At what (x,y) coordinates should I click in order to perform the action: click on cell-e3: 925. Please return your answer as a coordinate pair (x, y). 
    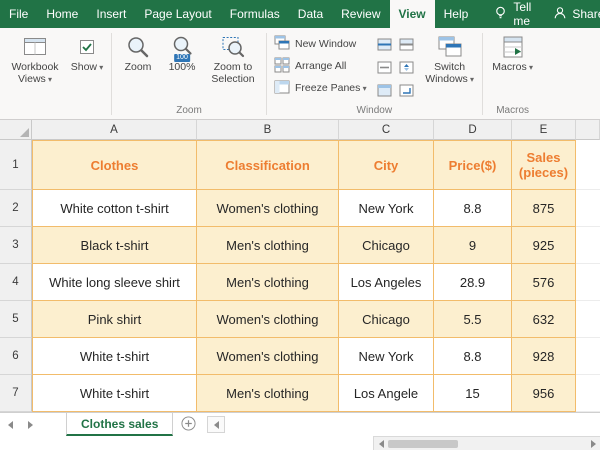
    Looking at the image, I should click on (544, 245).